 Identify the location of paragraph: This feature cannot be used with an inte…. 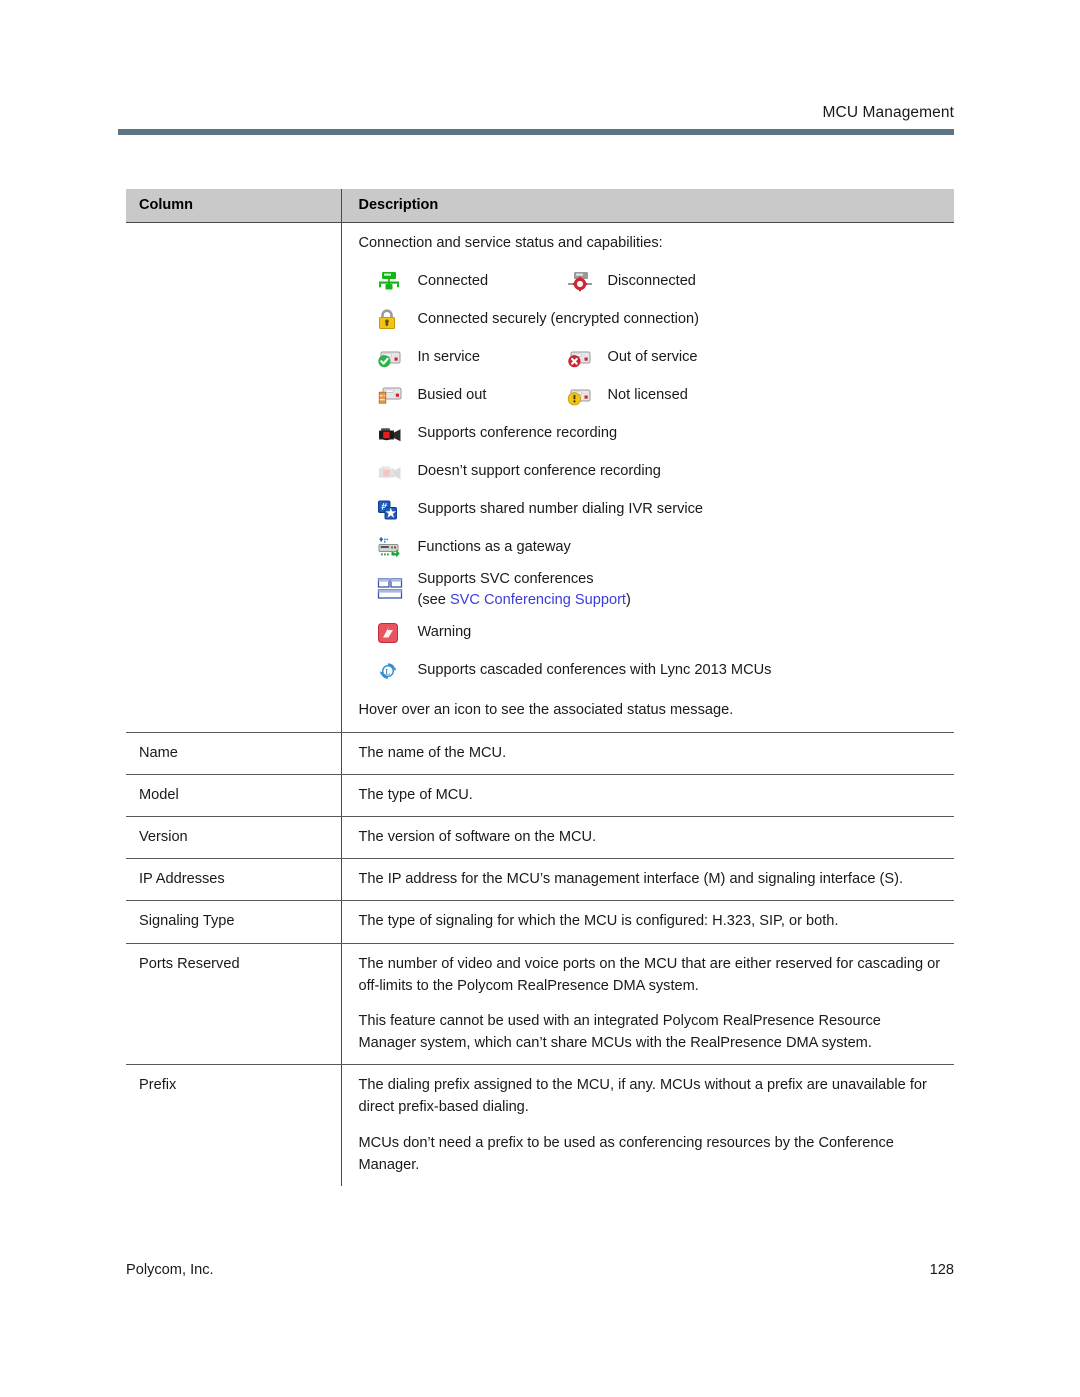
(619, 1032).